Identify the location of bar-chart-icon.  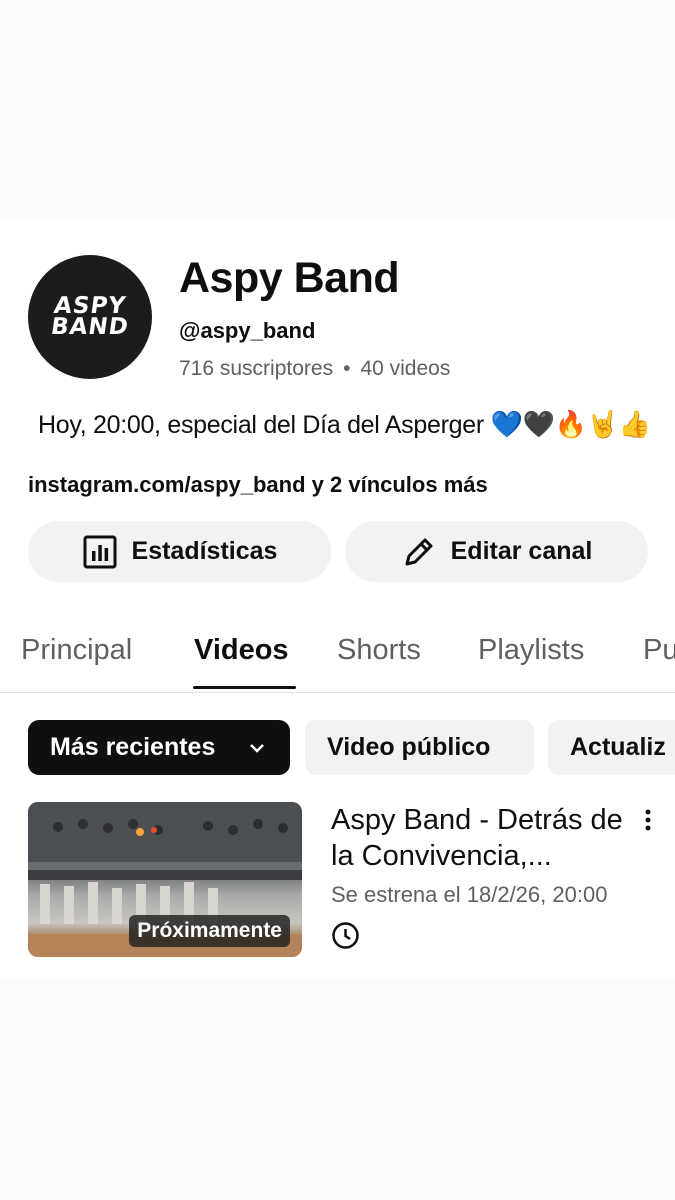
(100, 551).